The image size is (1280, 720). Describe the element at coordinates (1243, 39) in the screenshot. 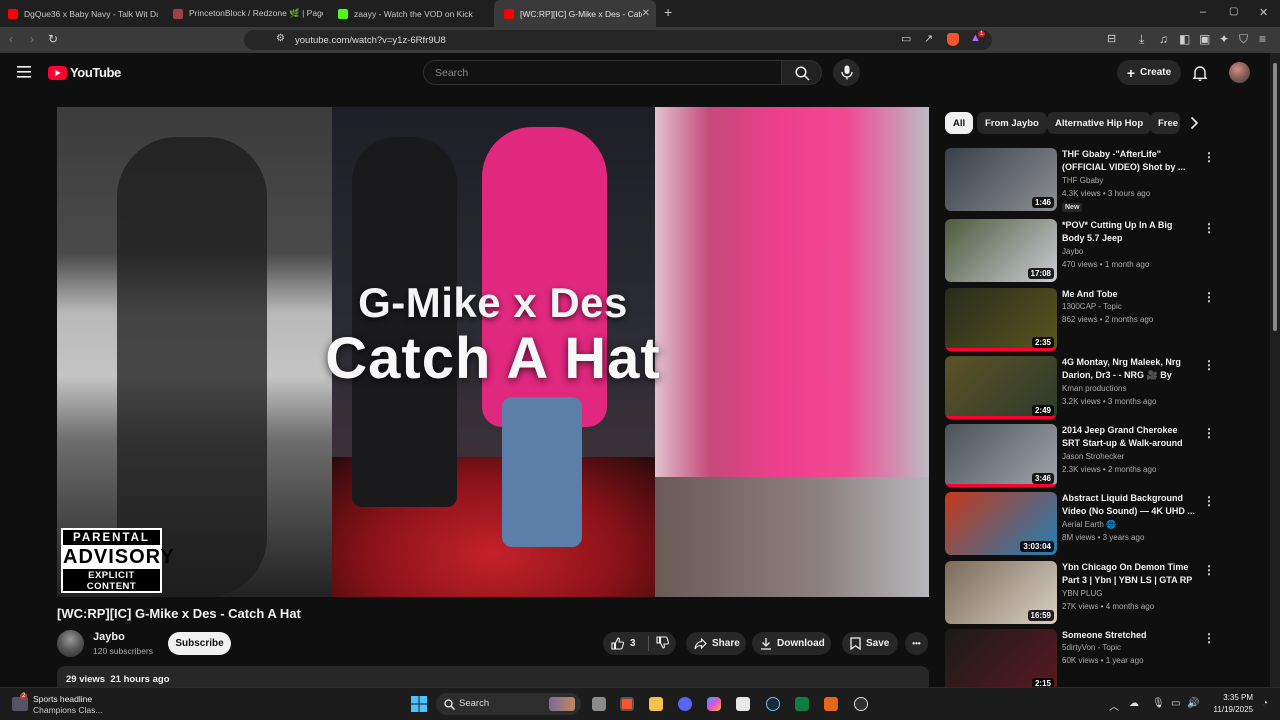

I see `vpn-icon: ⛉` at that location.